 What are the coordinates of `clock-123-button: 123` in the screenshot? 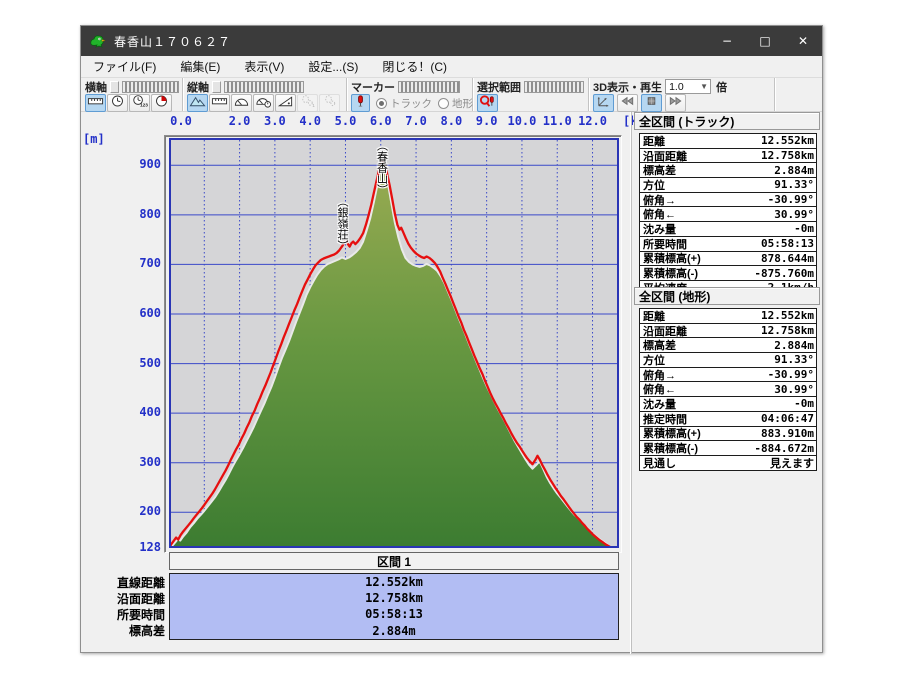 It's located at (139, 103).